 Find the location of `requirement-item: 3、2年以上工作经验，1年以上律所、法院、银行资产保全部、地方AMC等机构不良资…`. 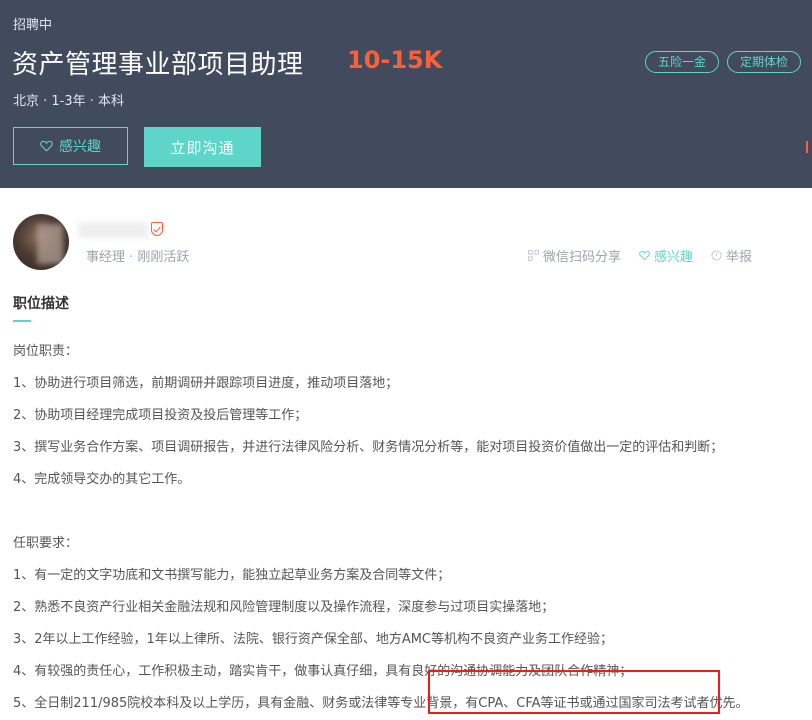

requirement-item: 3、2年以上工作经验，1年以上律所、法院、银行资产保全部、地方AMC等机构不良资… is located at coordinates (313, 639).